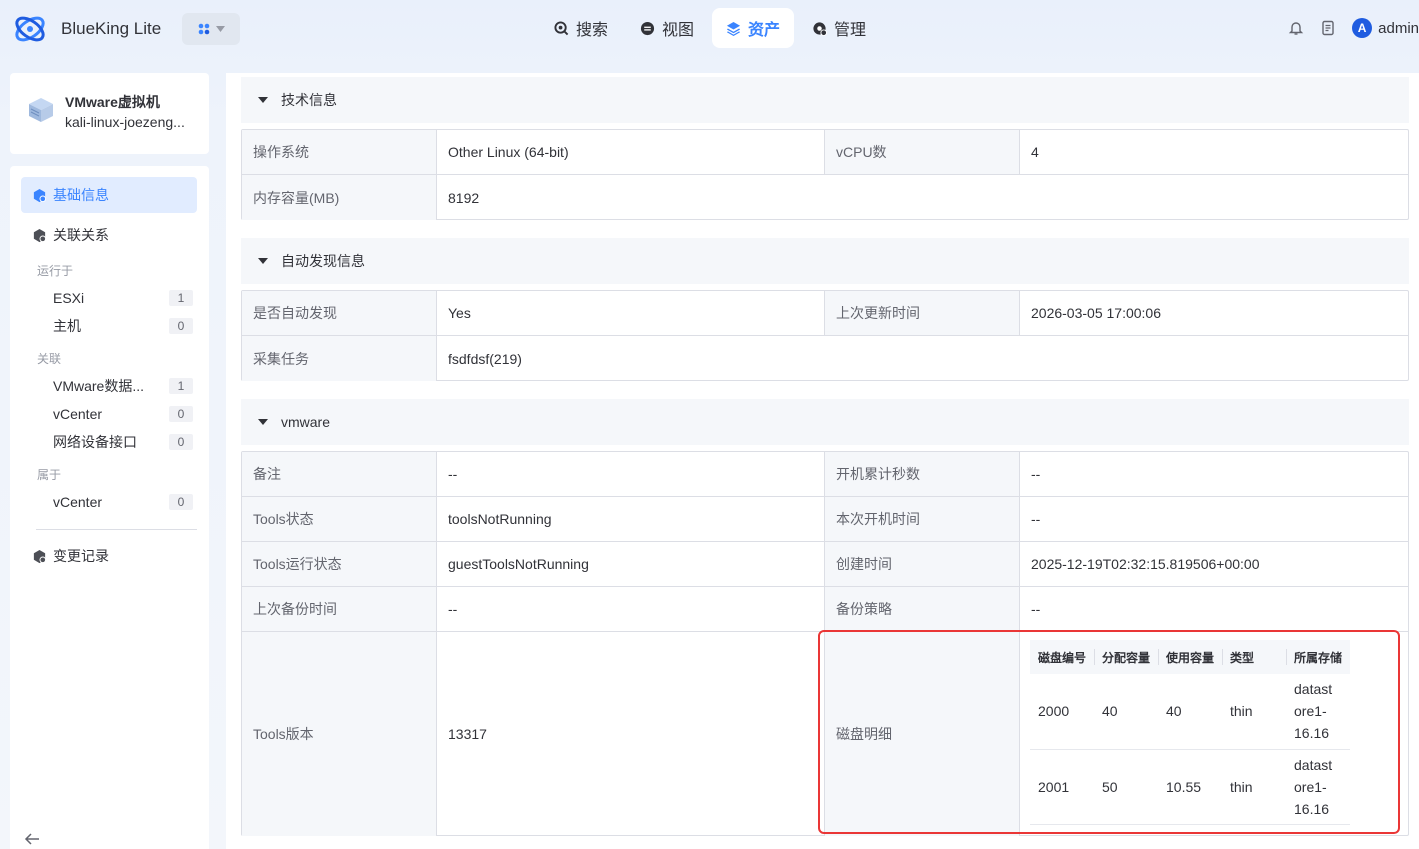 This screenshot has width=1419, height=849. What do you see at coordinates (922, 609) in the screenshot?
I see `field-label: 备份策略` at bounding box center [922, 609].